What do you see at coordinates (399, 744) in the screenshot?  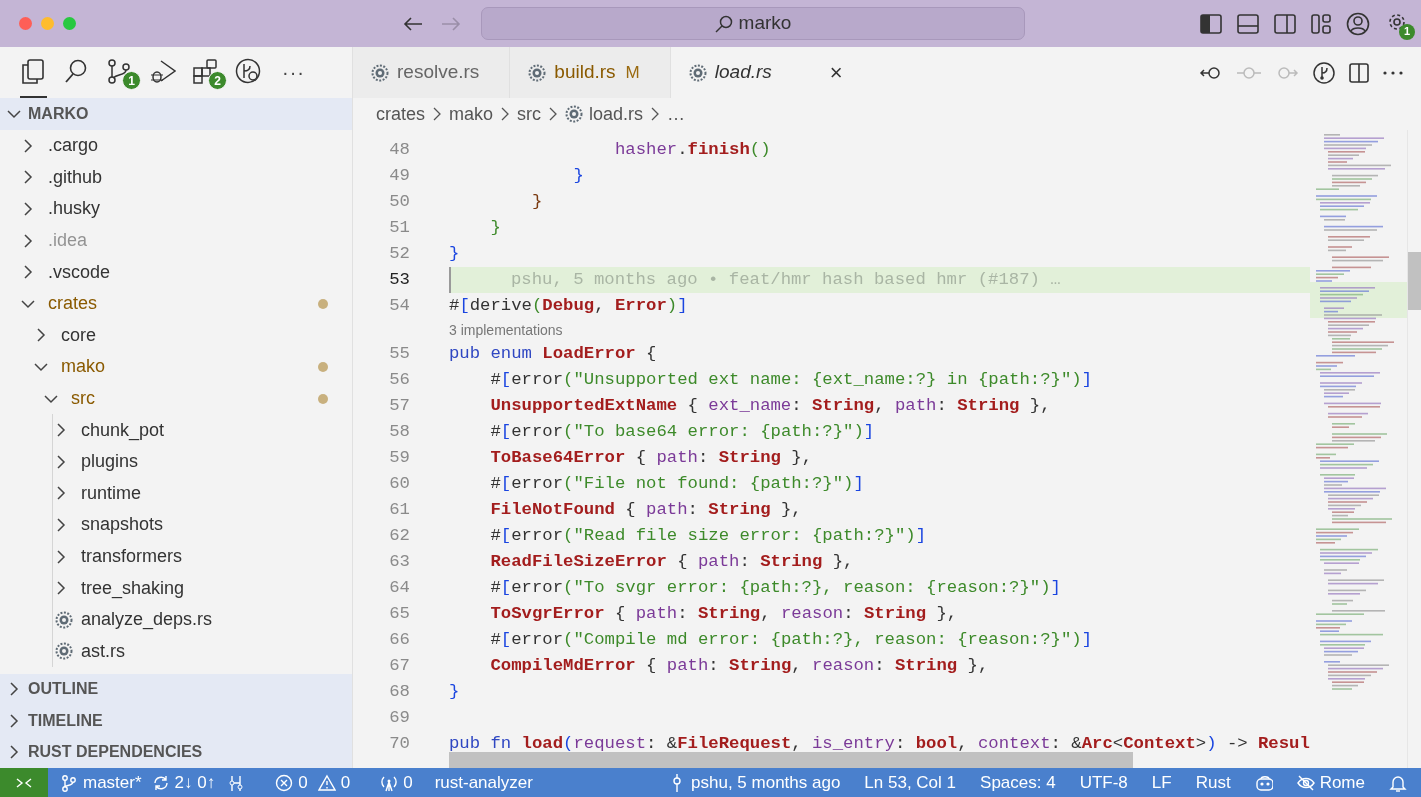 I see `line-number: 70` at bounding box center [399, 744].